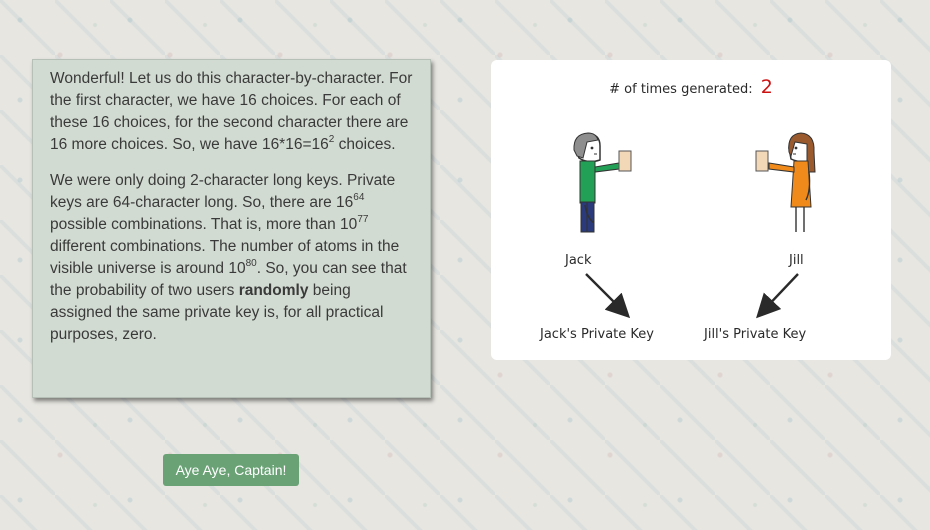 The width and height of the screenshot is (930, 530). Describe the element at coordinates (785, 182) in the screenshot. I see `jill-figure` at that location.